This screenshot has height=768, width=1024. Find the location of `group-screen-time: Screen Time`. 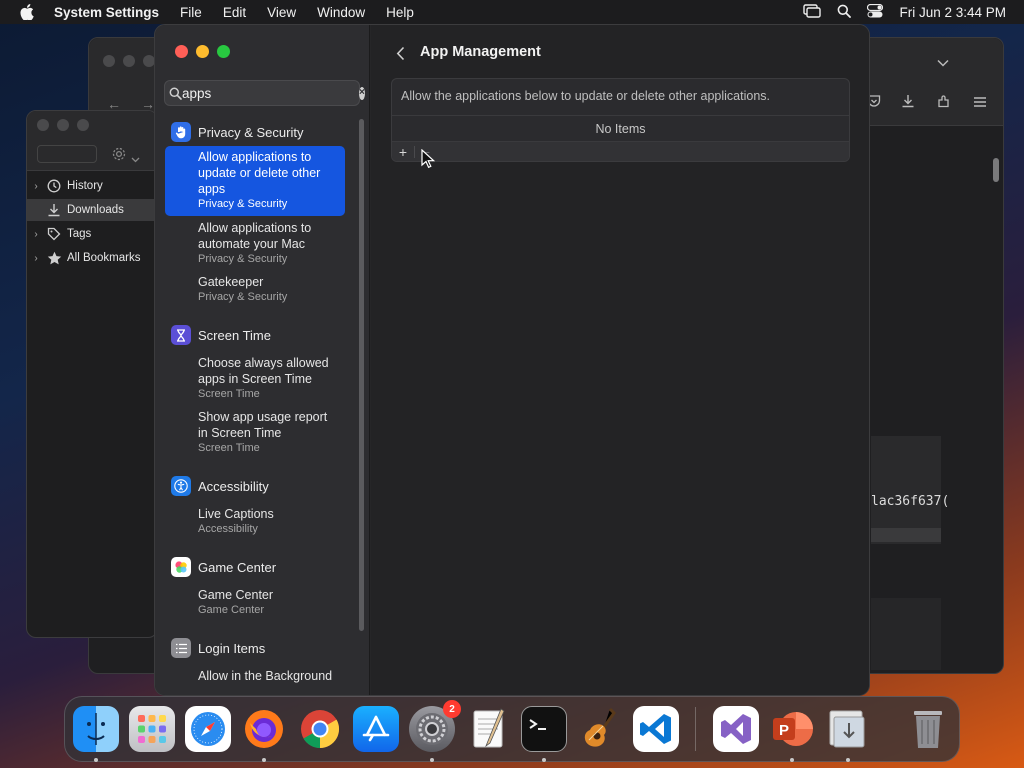

group-screen-time: Screen Time is located at coordinates (221, 335).